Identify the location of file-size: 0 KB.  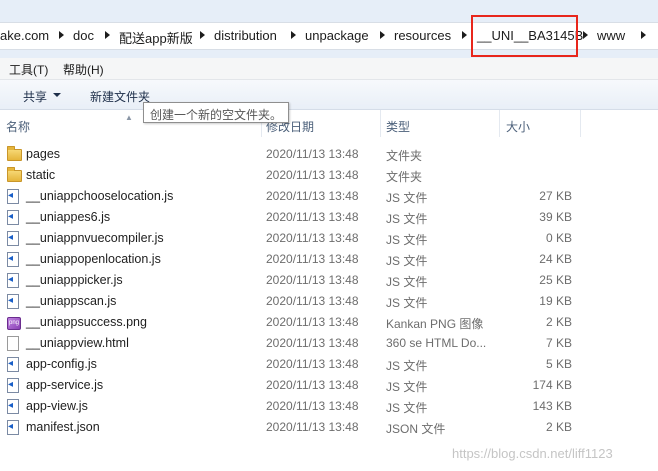
(558, 238).